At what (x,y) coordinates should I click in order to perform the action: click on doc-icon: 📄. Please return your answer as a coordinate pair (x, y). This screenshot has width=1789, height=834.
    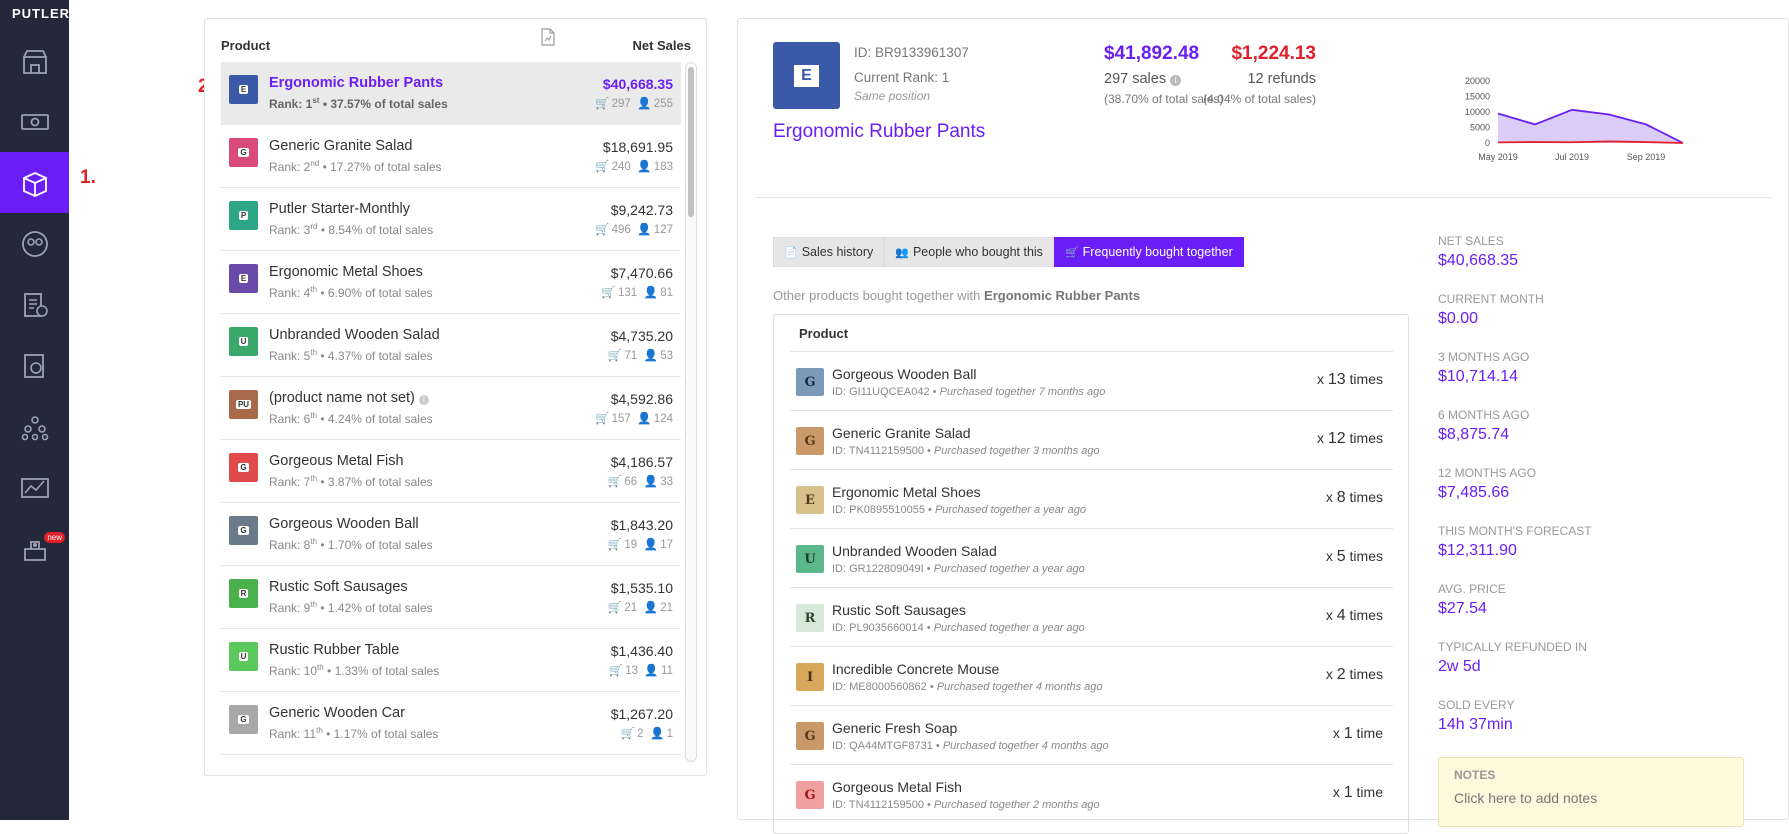
    Looking at the image, I should click on (791, 252).